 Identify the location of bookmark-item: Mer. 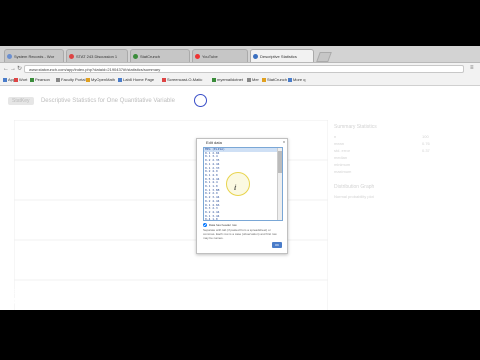
(253, 80).